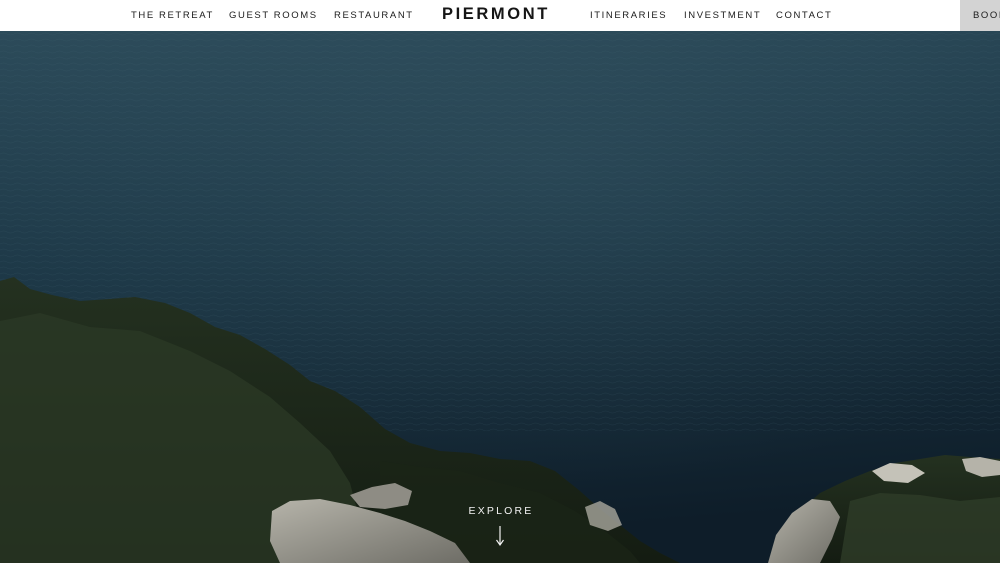 Image resolution: width=1000 pixels, height=563 pixels. What do you see at coordinates (496, 14) in the screenshot?
I see `brand-logo: PIERMONT` at bounding box center [496, 14].